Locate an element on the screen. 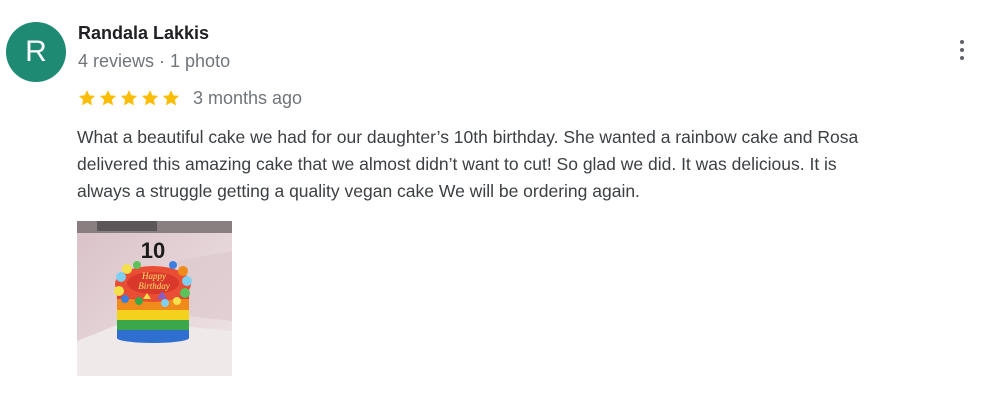 The height and width of the screenshot is (400, 1000). cake-message-line1: Happy is located at coordinates (153, 276).